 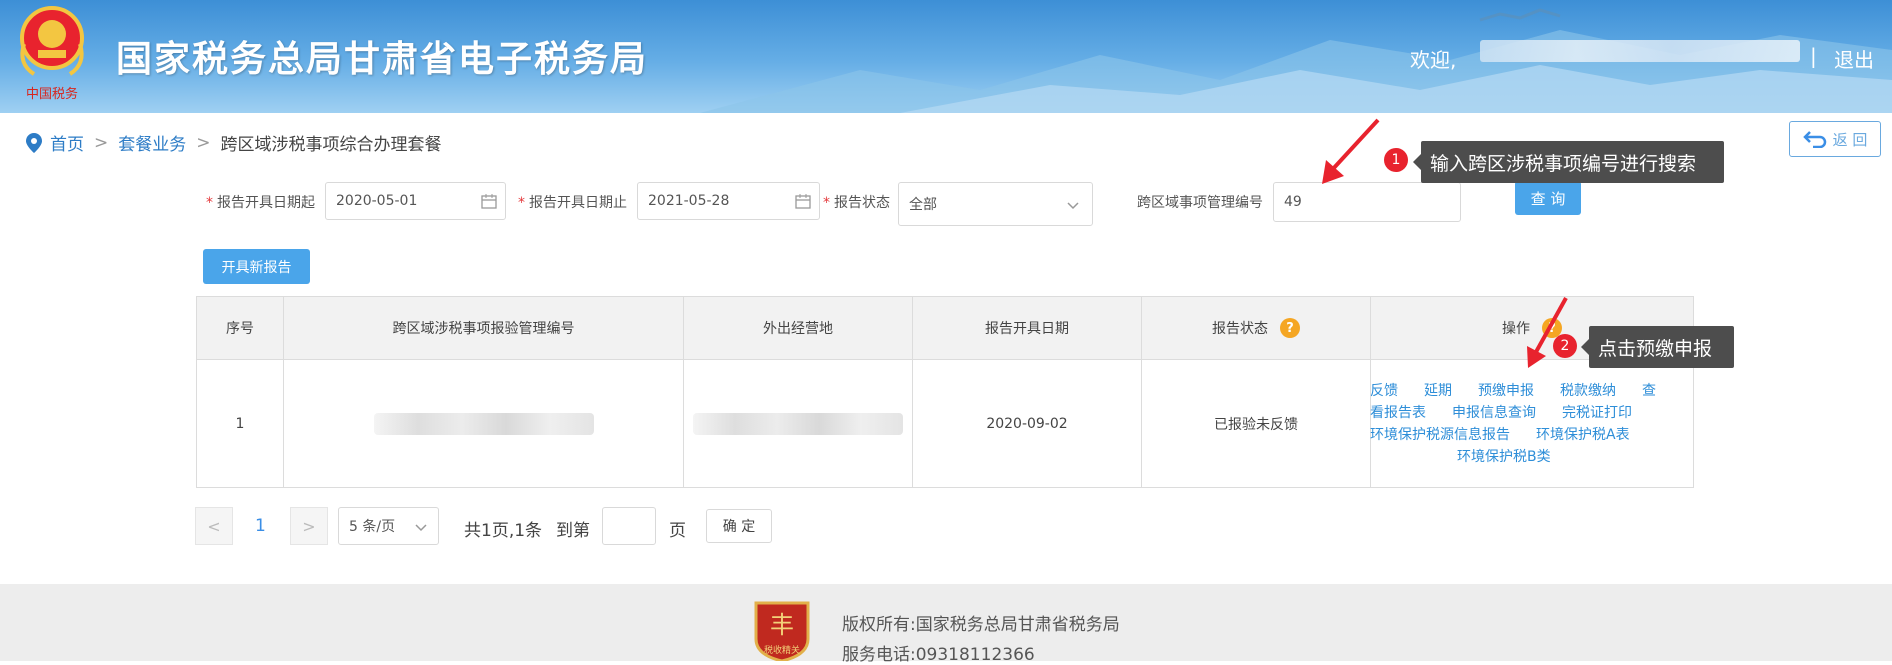 What do you see at coordinates (1027, 328) in the screenshot?
I see `column-header-date: 报告开具日期` at bounding box center [1027, 328].